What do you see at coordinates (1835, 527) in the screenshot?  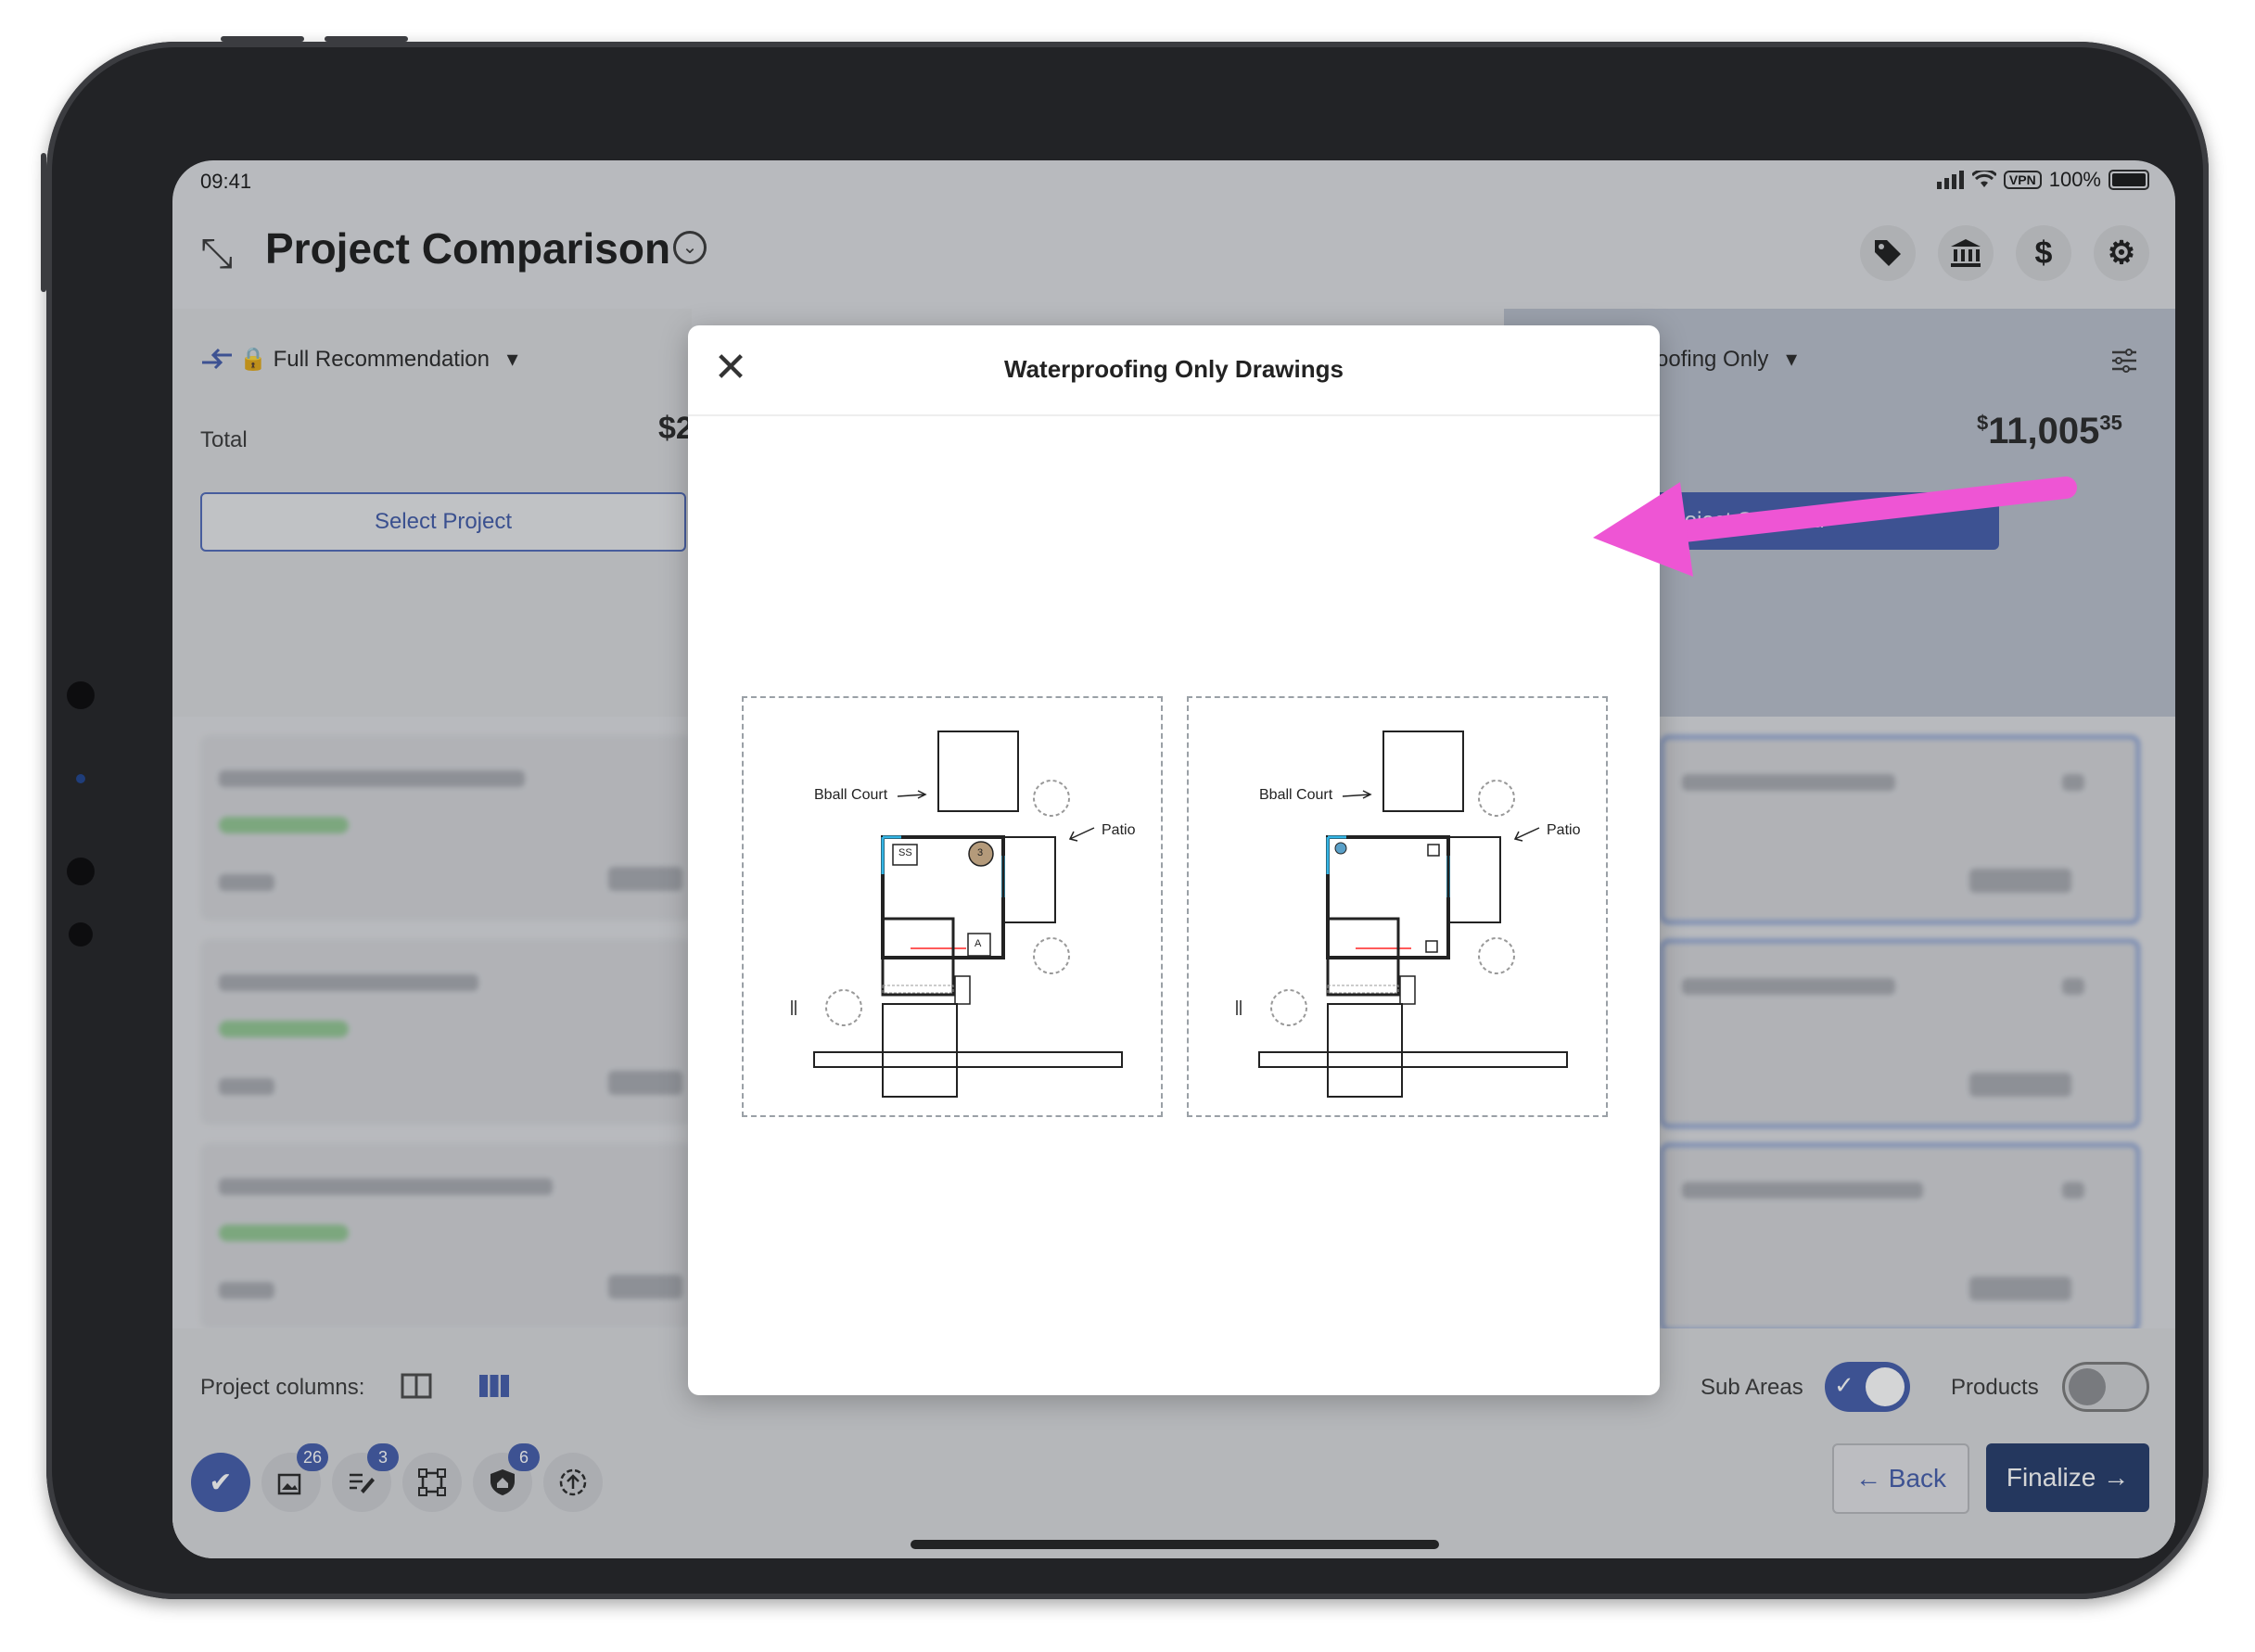 I see `annotation-arrow` at bounding box center [1835, 527].